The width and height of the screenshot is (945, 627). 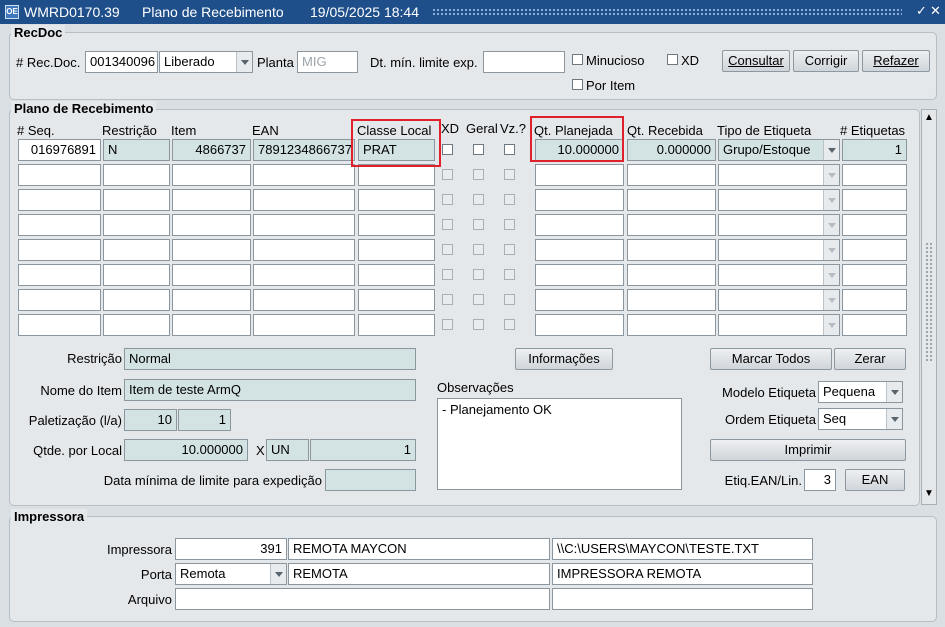 I want to click on row-restricao-cell: N, so click(x=136, y=150).